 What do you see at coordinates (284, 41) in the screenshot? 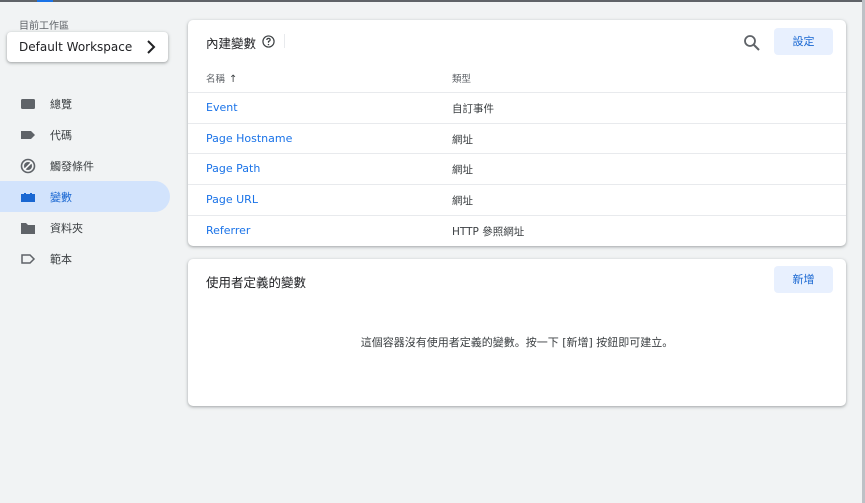
I see `title-divider` at bounding box center [284, 41].